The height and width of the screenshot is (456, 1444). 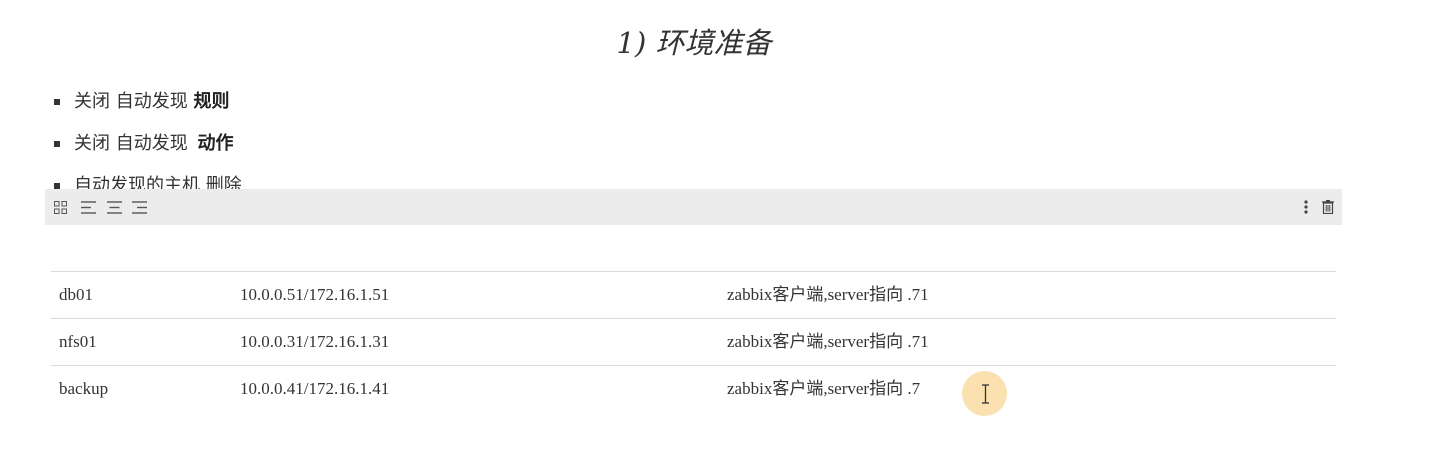 I want to click on bullet-item: 自动发现的主机 删除, so click(x=148, y=180).